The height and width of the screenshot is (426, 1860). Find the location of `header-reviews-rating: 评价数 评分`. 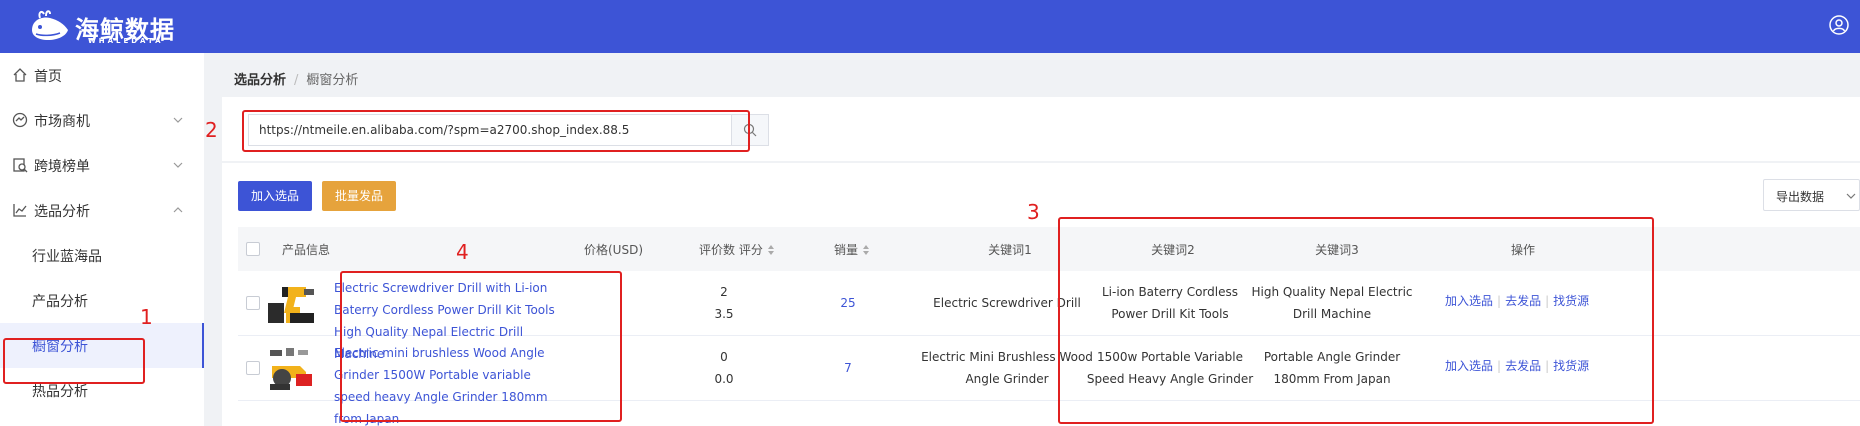

header-reviews-rating: 评价数 评分 is located at coordinates (737, 249).